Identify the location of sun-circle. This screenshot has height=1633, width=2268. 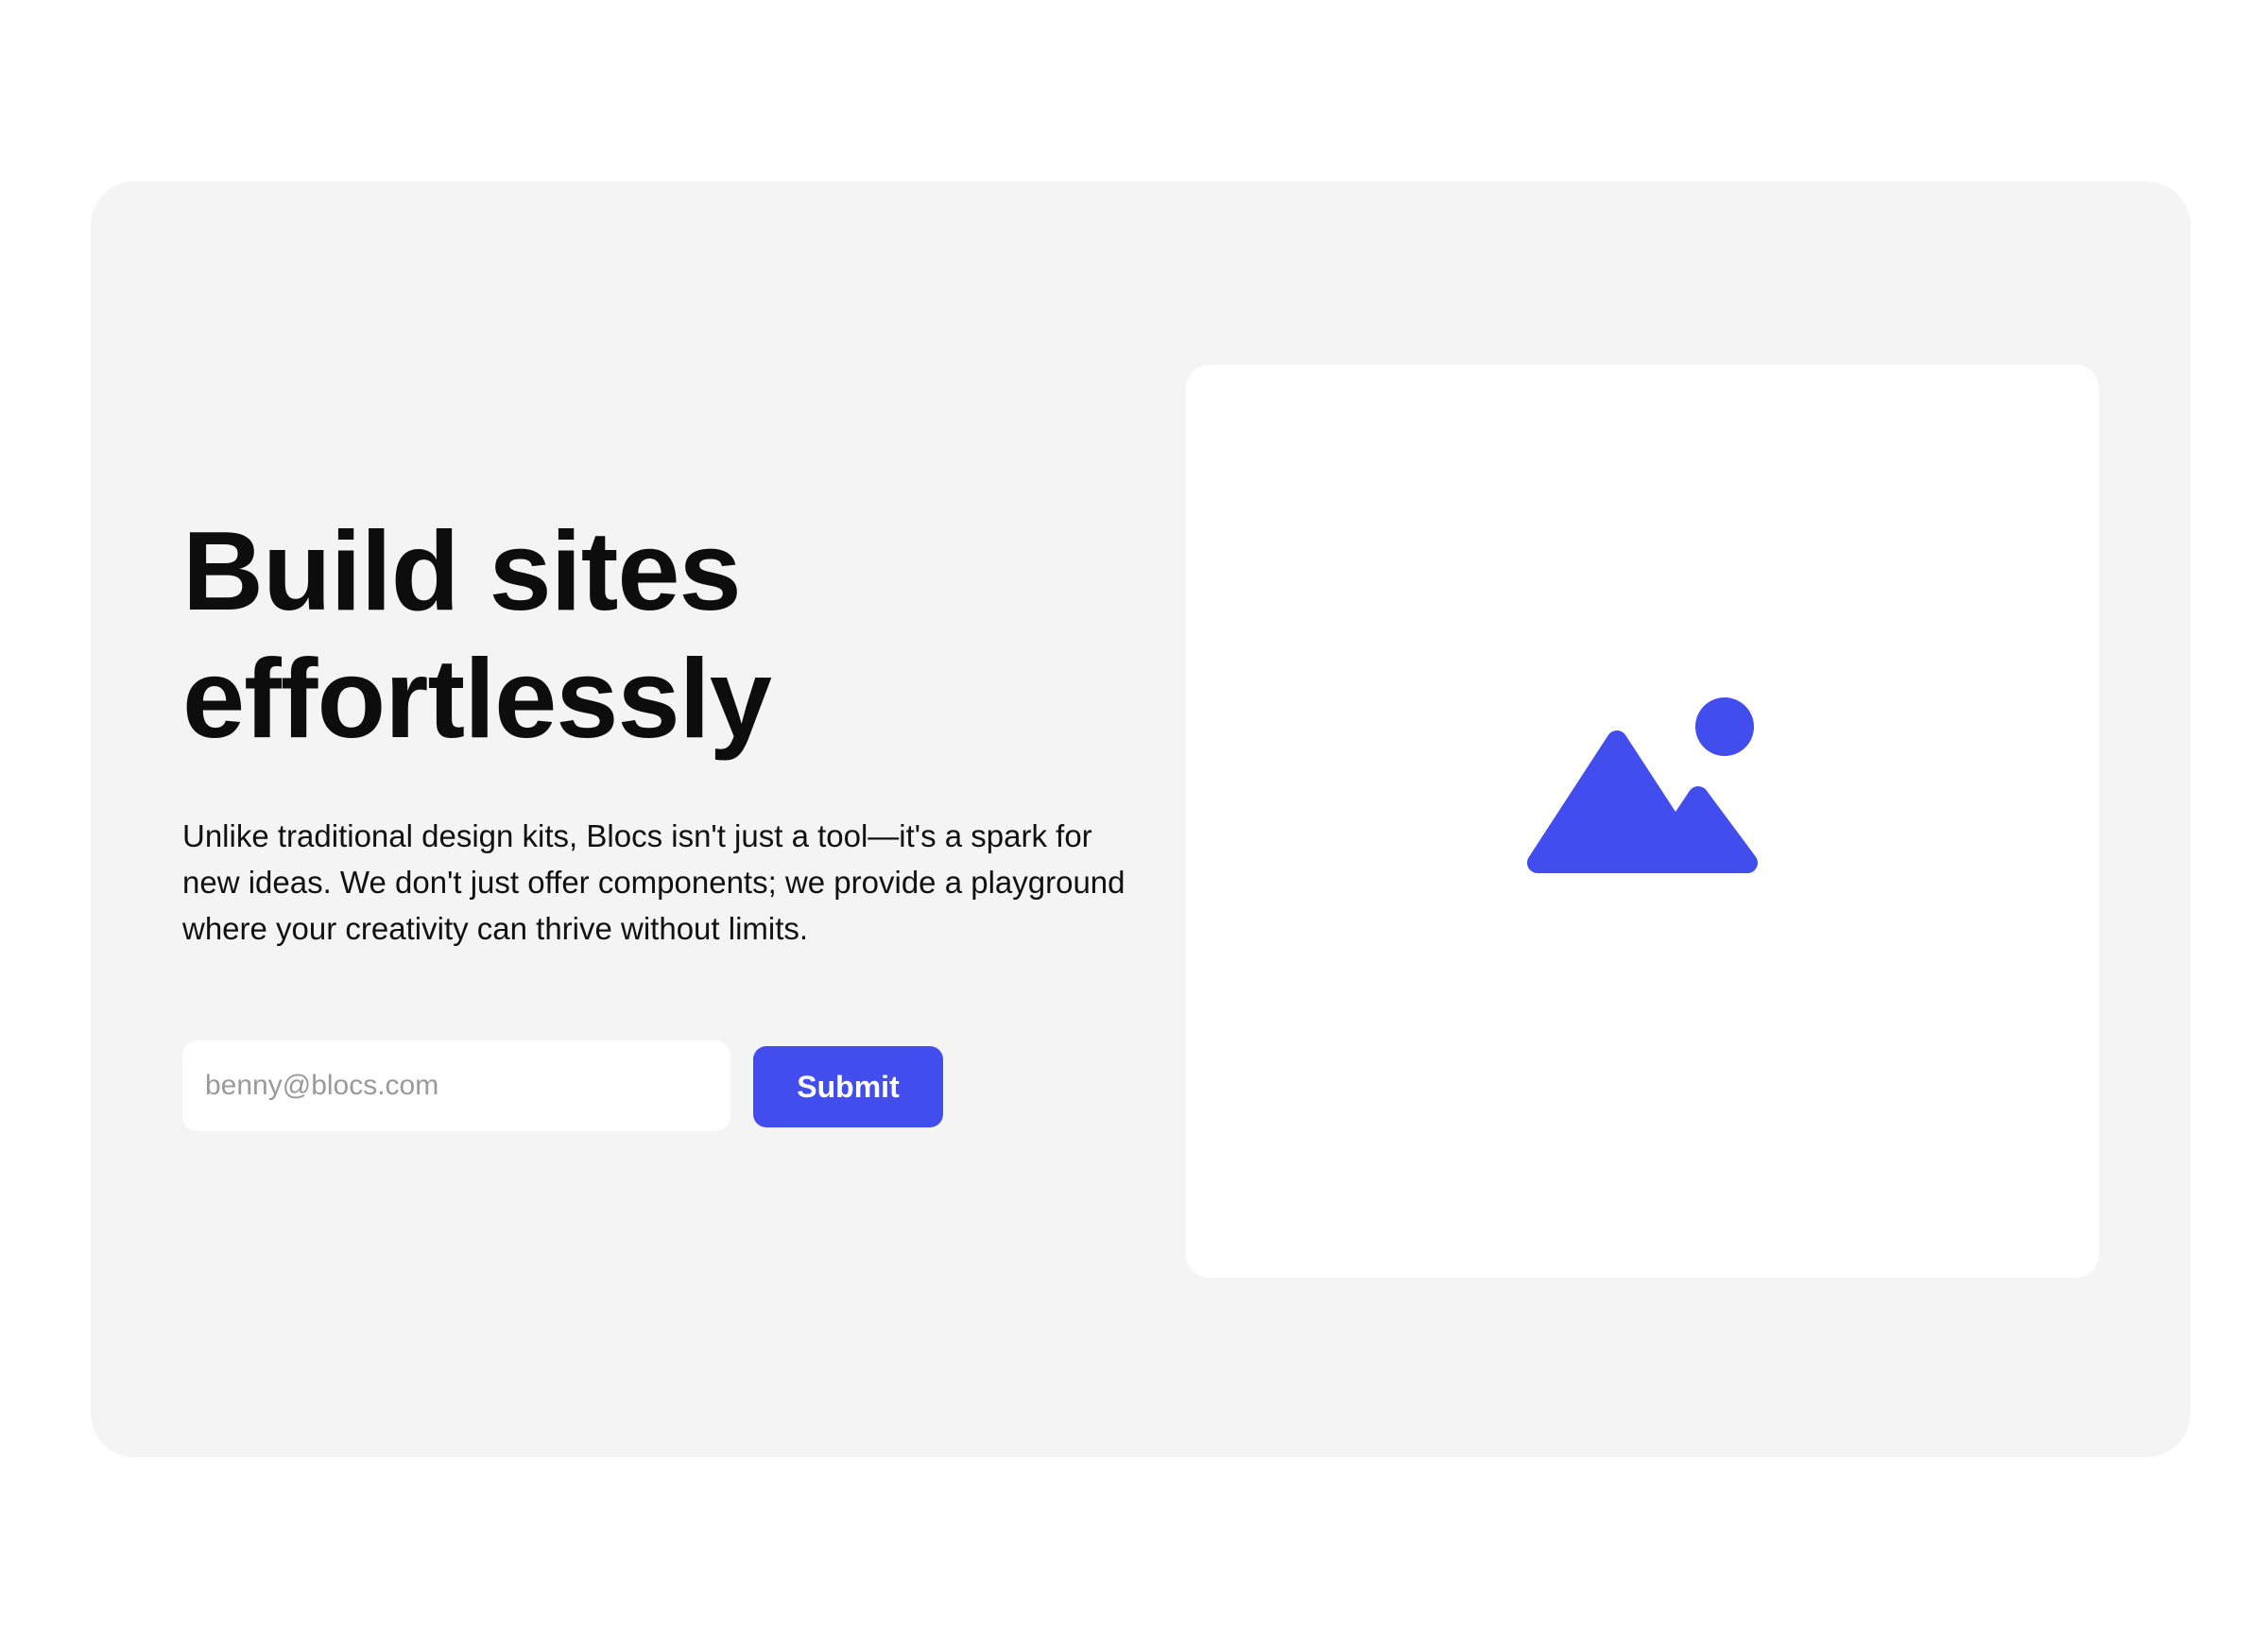
(1724, 726).